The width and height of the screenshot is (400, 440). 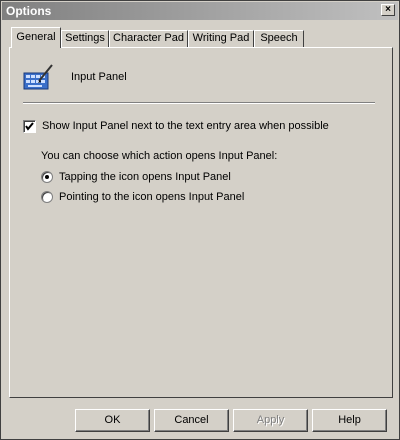 I want to click on help-button: Help, so click(x=349, y=420).